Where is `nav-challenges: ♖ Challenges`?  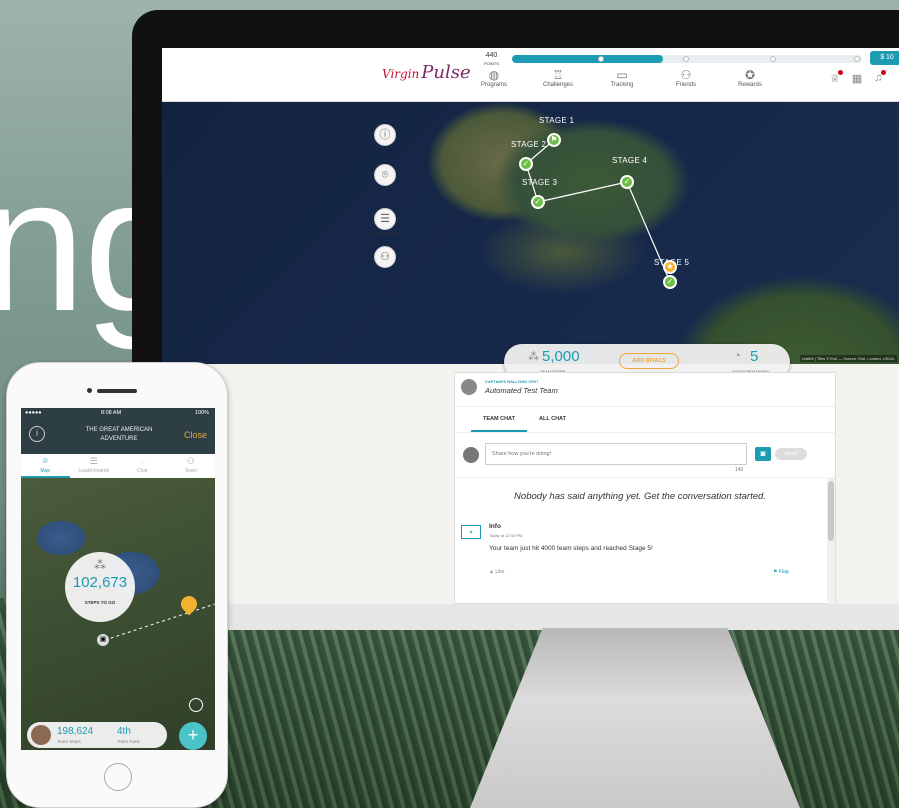 nav-challenges: ♖ Challenges is located at coordinates (558, 78).